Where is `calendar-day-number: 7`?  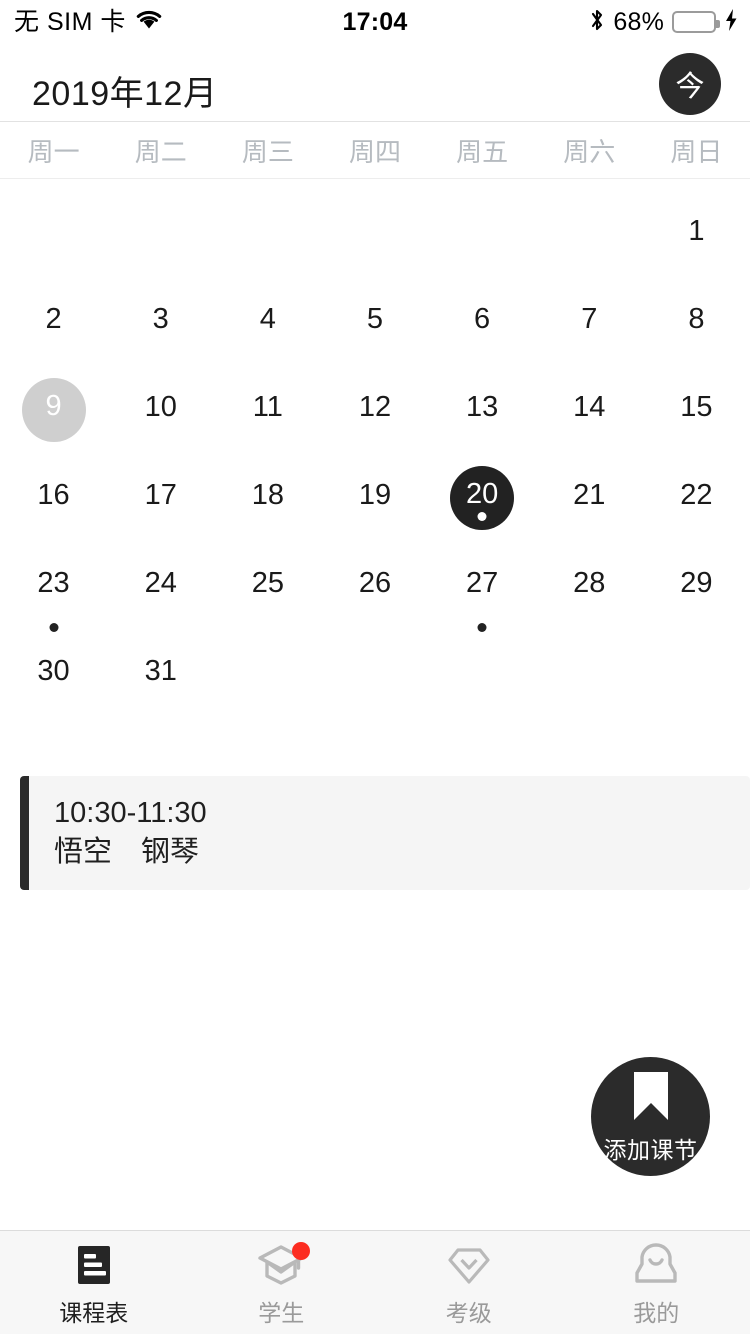 calendar-day-number: 7 is located at coordinates (589, 318).